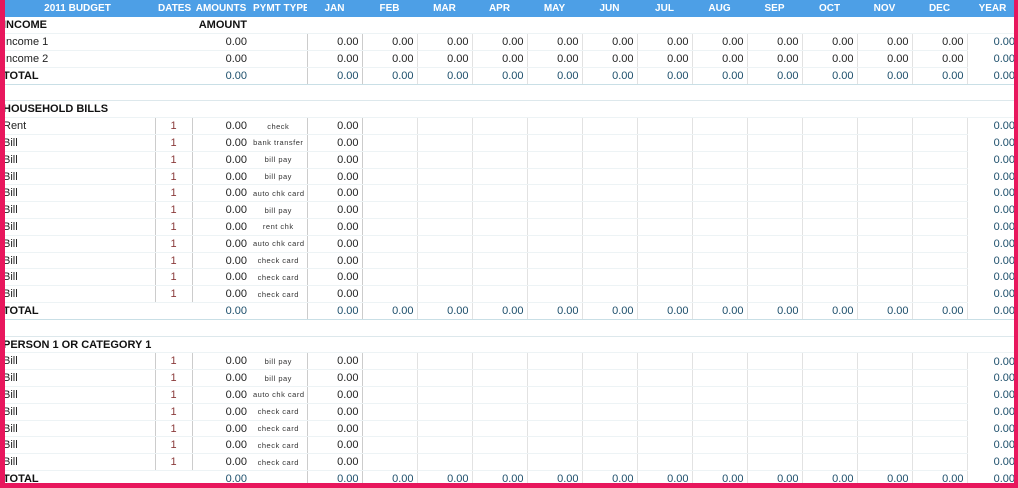 Image resolution: width=1018 pixels, height=488 pixels. I want to click on payment-type-cell: rent chk, so click(278, 227).